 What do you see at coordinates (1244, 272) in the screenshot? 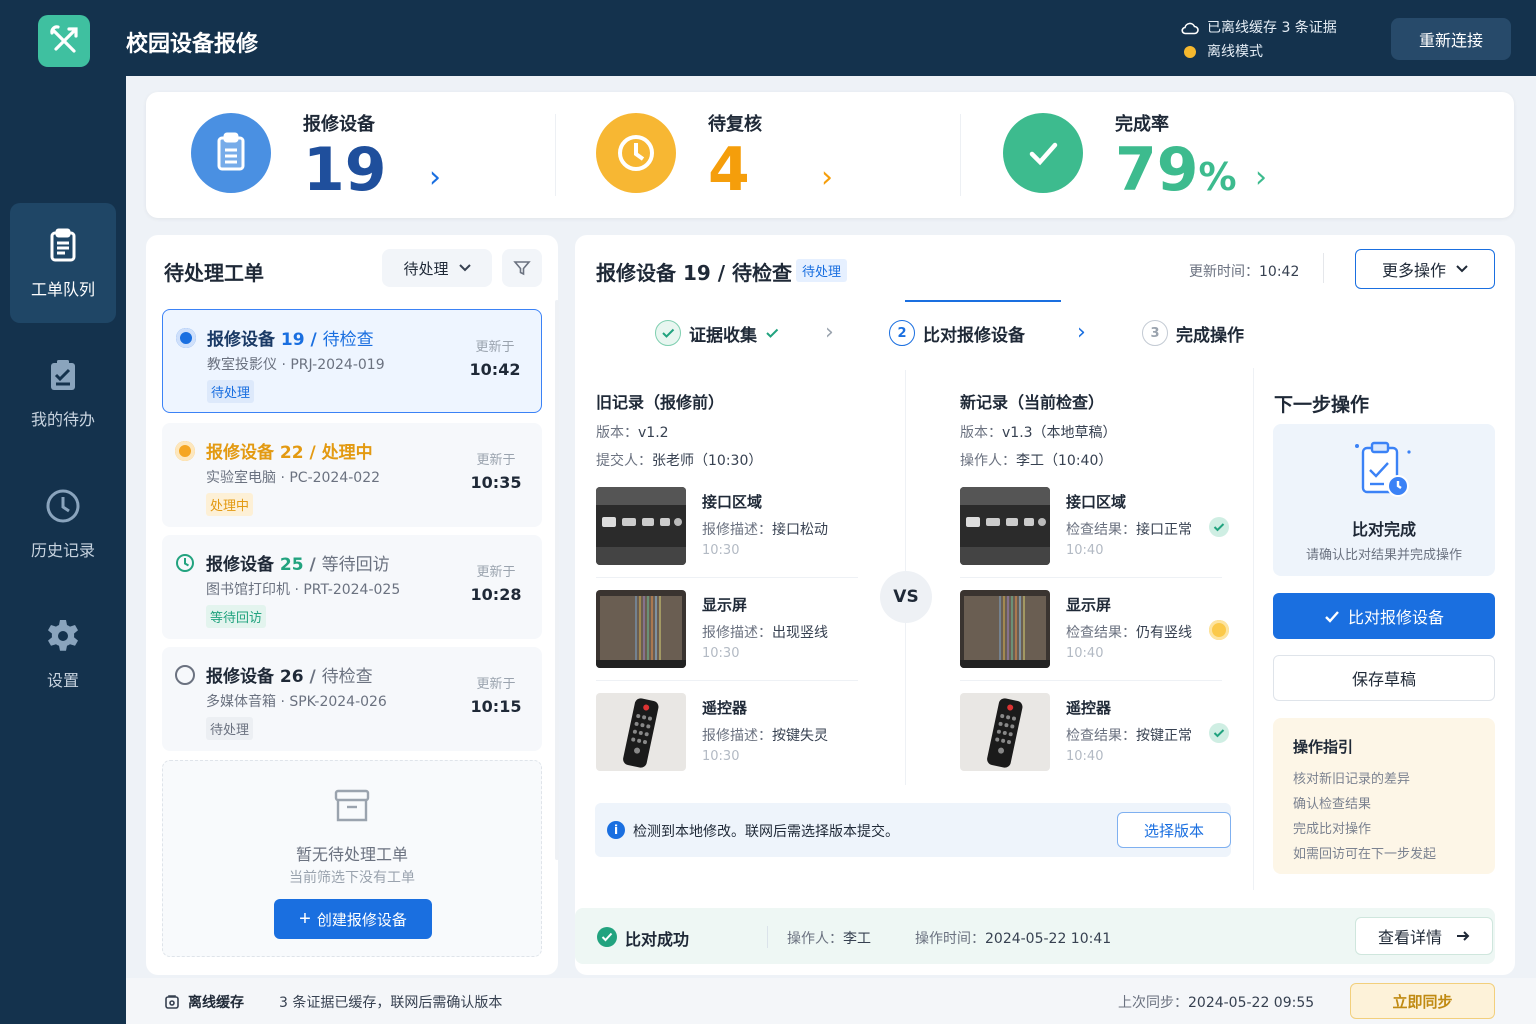
I see `update-time: 更新时间：10:42` at bounding box center [1244, 272].